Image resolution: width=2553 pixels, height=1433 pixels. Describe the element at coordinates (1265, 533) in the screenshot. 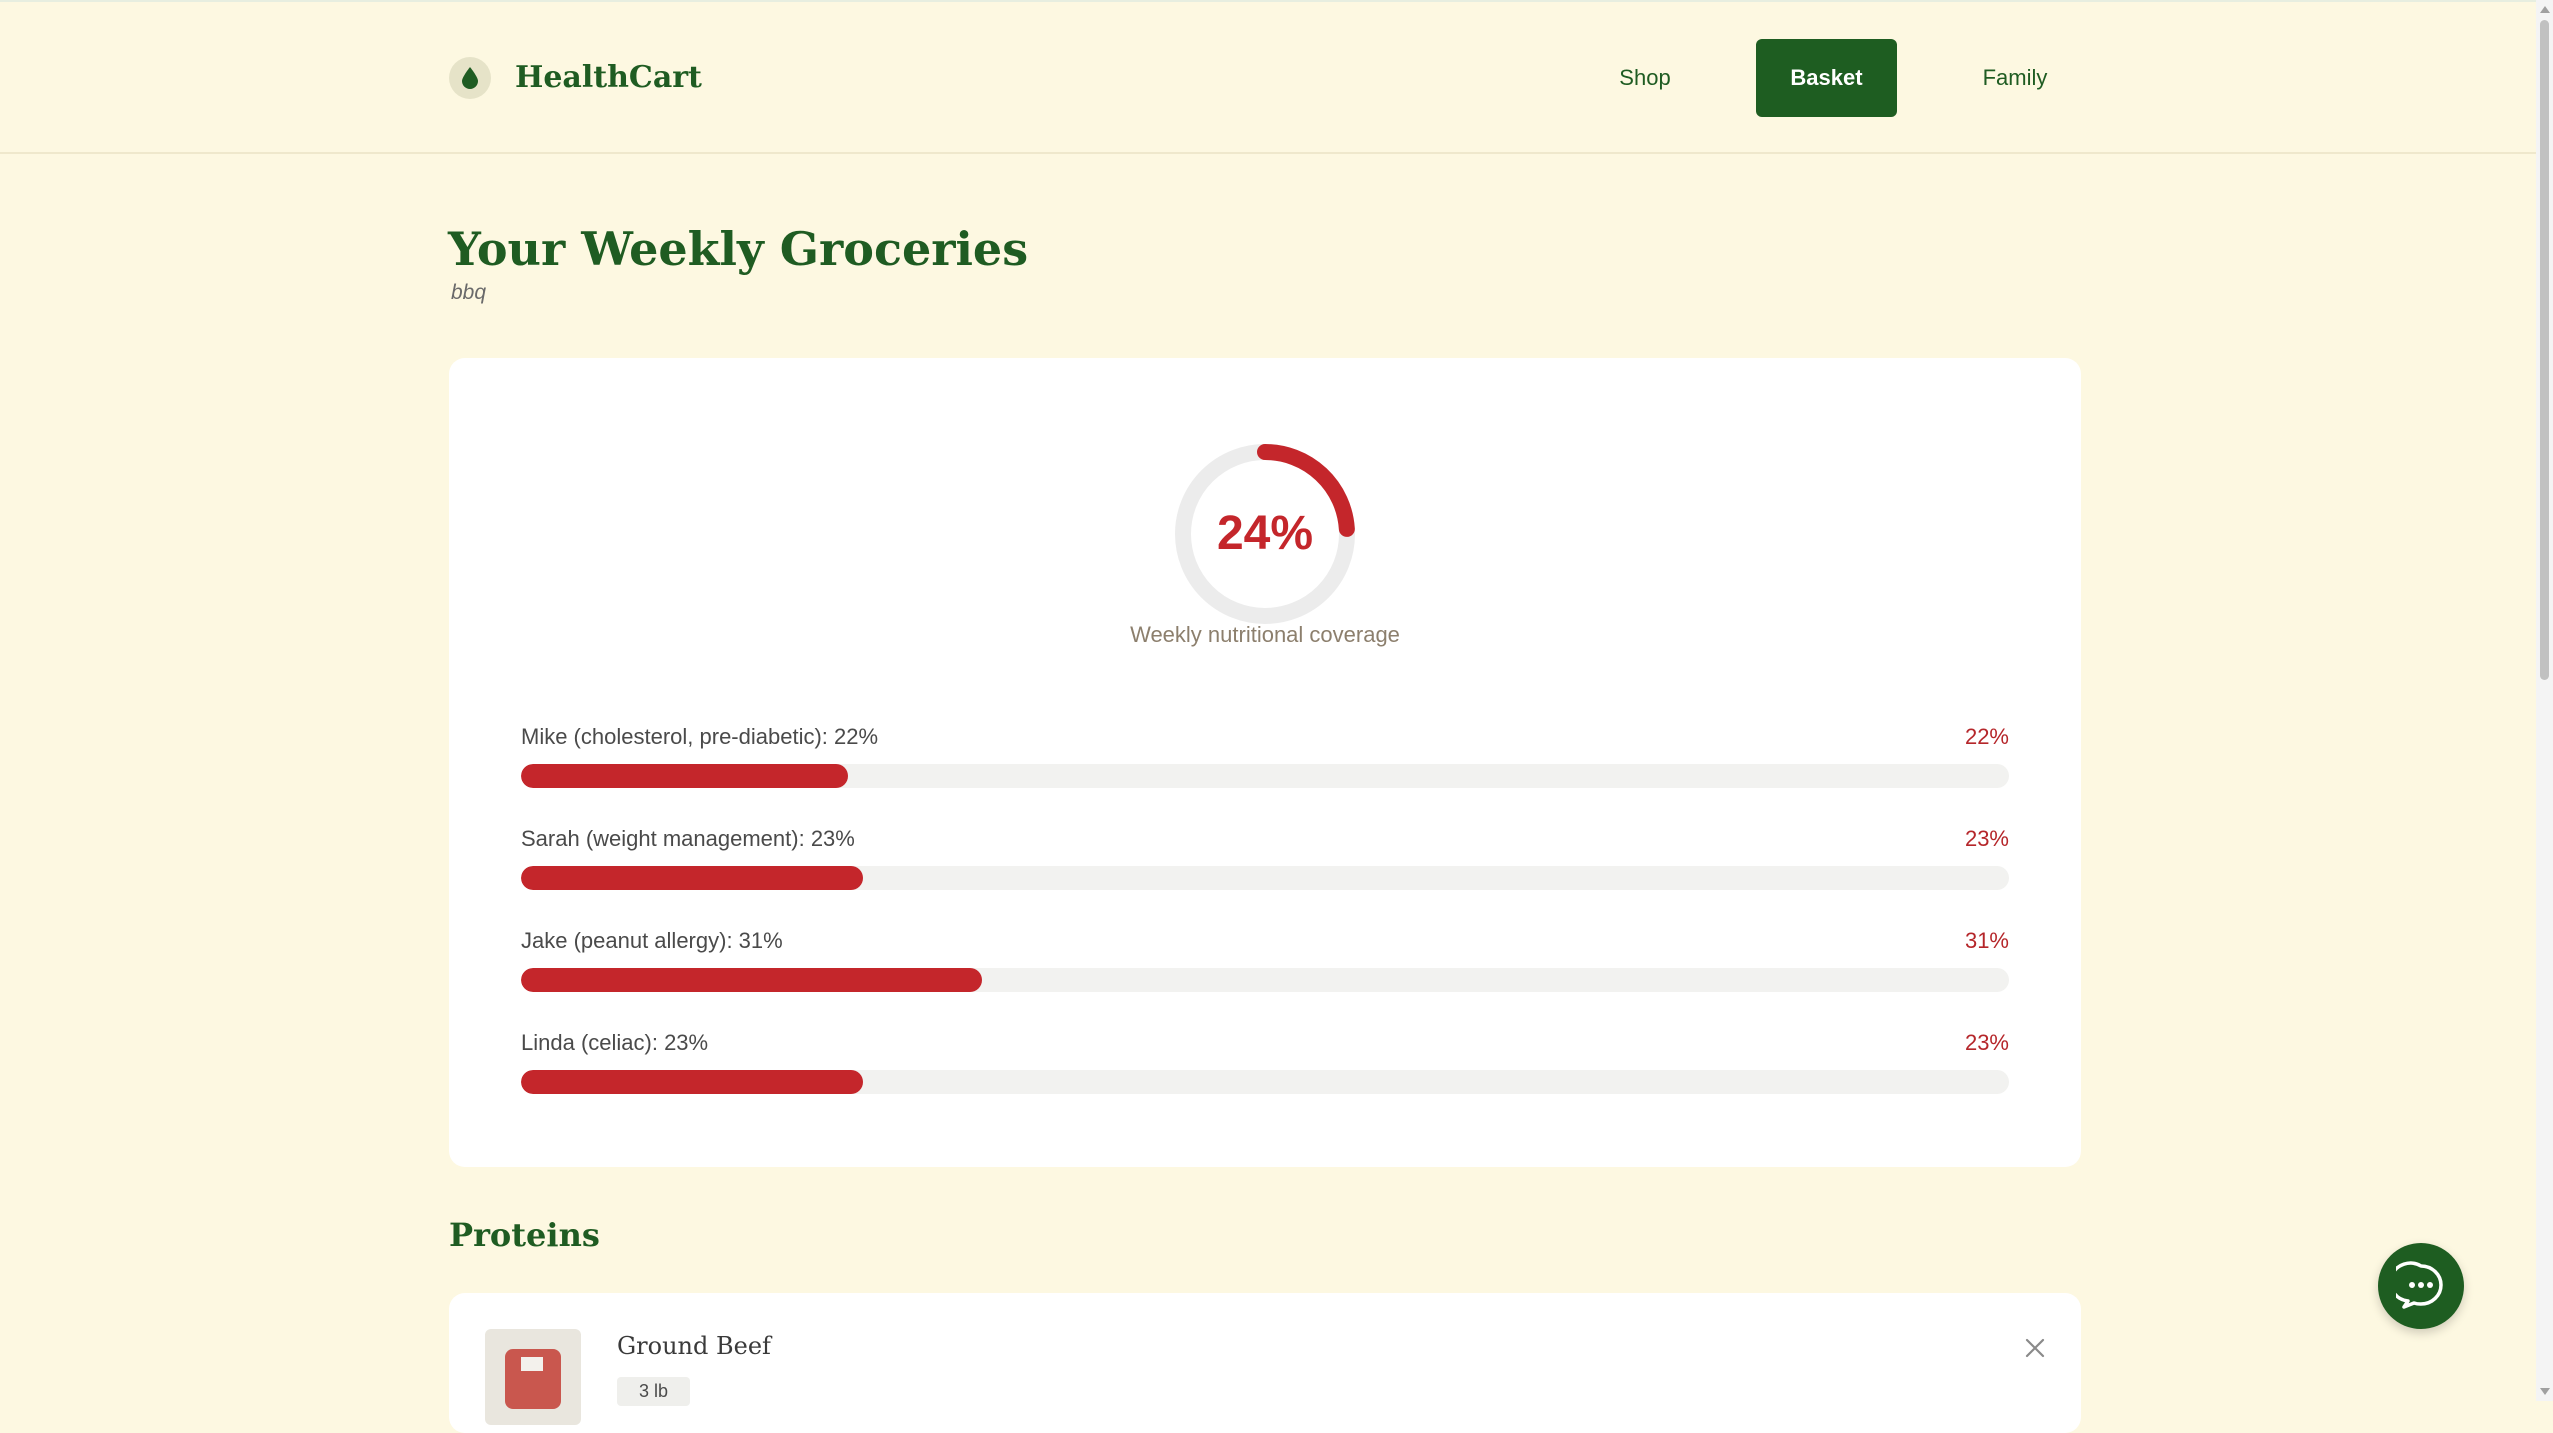

I see `coverage-percent: 24%` at that location.